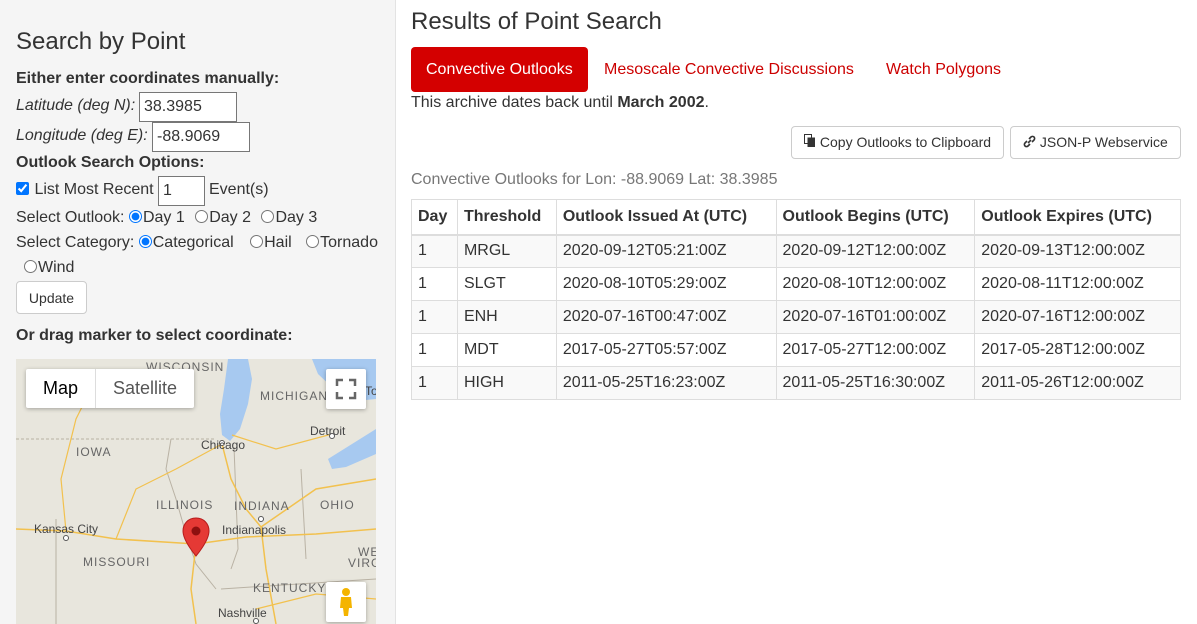 The width and height of the screenshot is (1197, 624). I want to click on table-cell: 2017-05-27T12:00:00Z, so click(875, 350).